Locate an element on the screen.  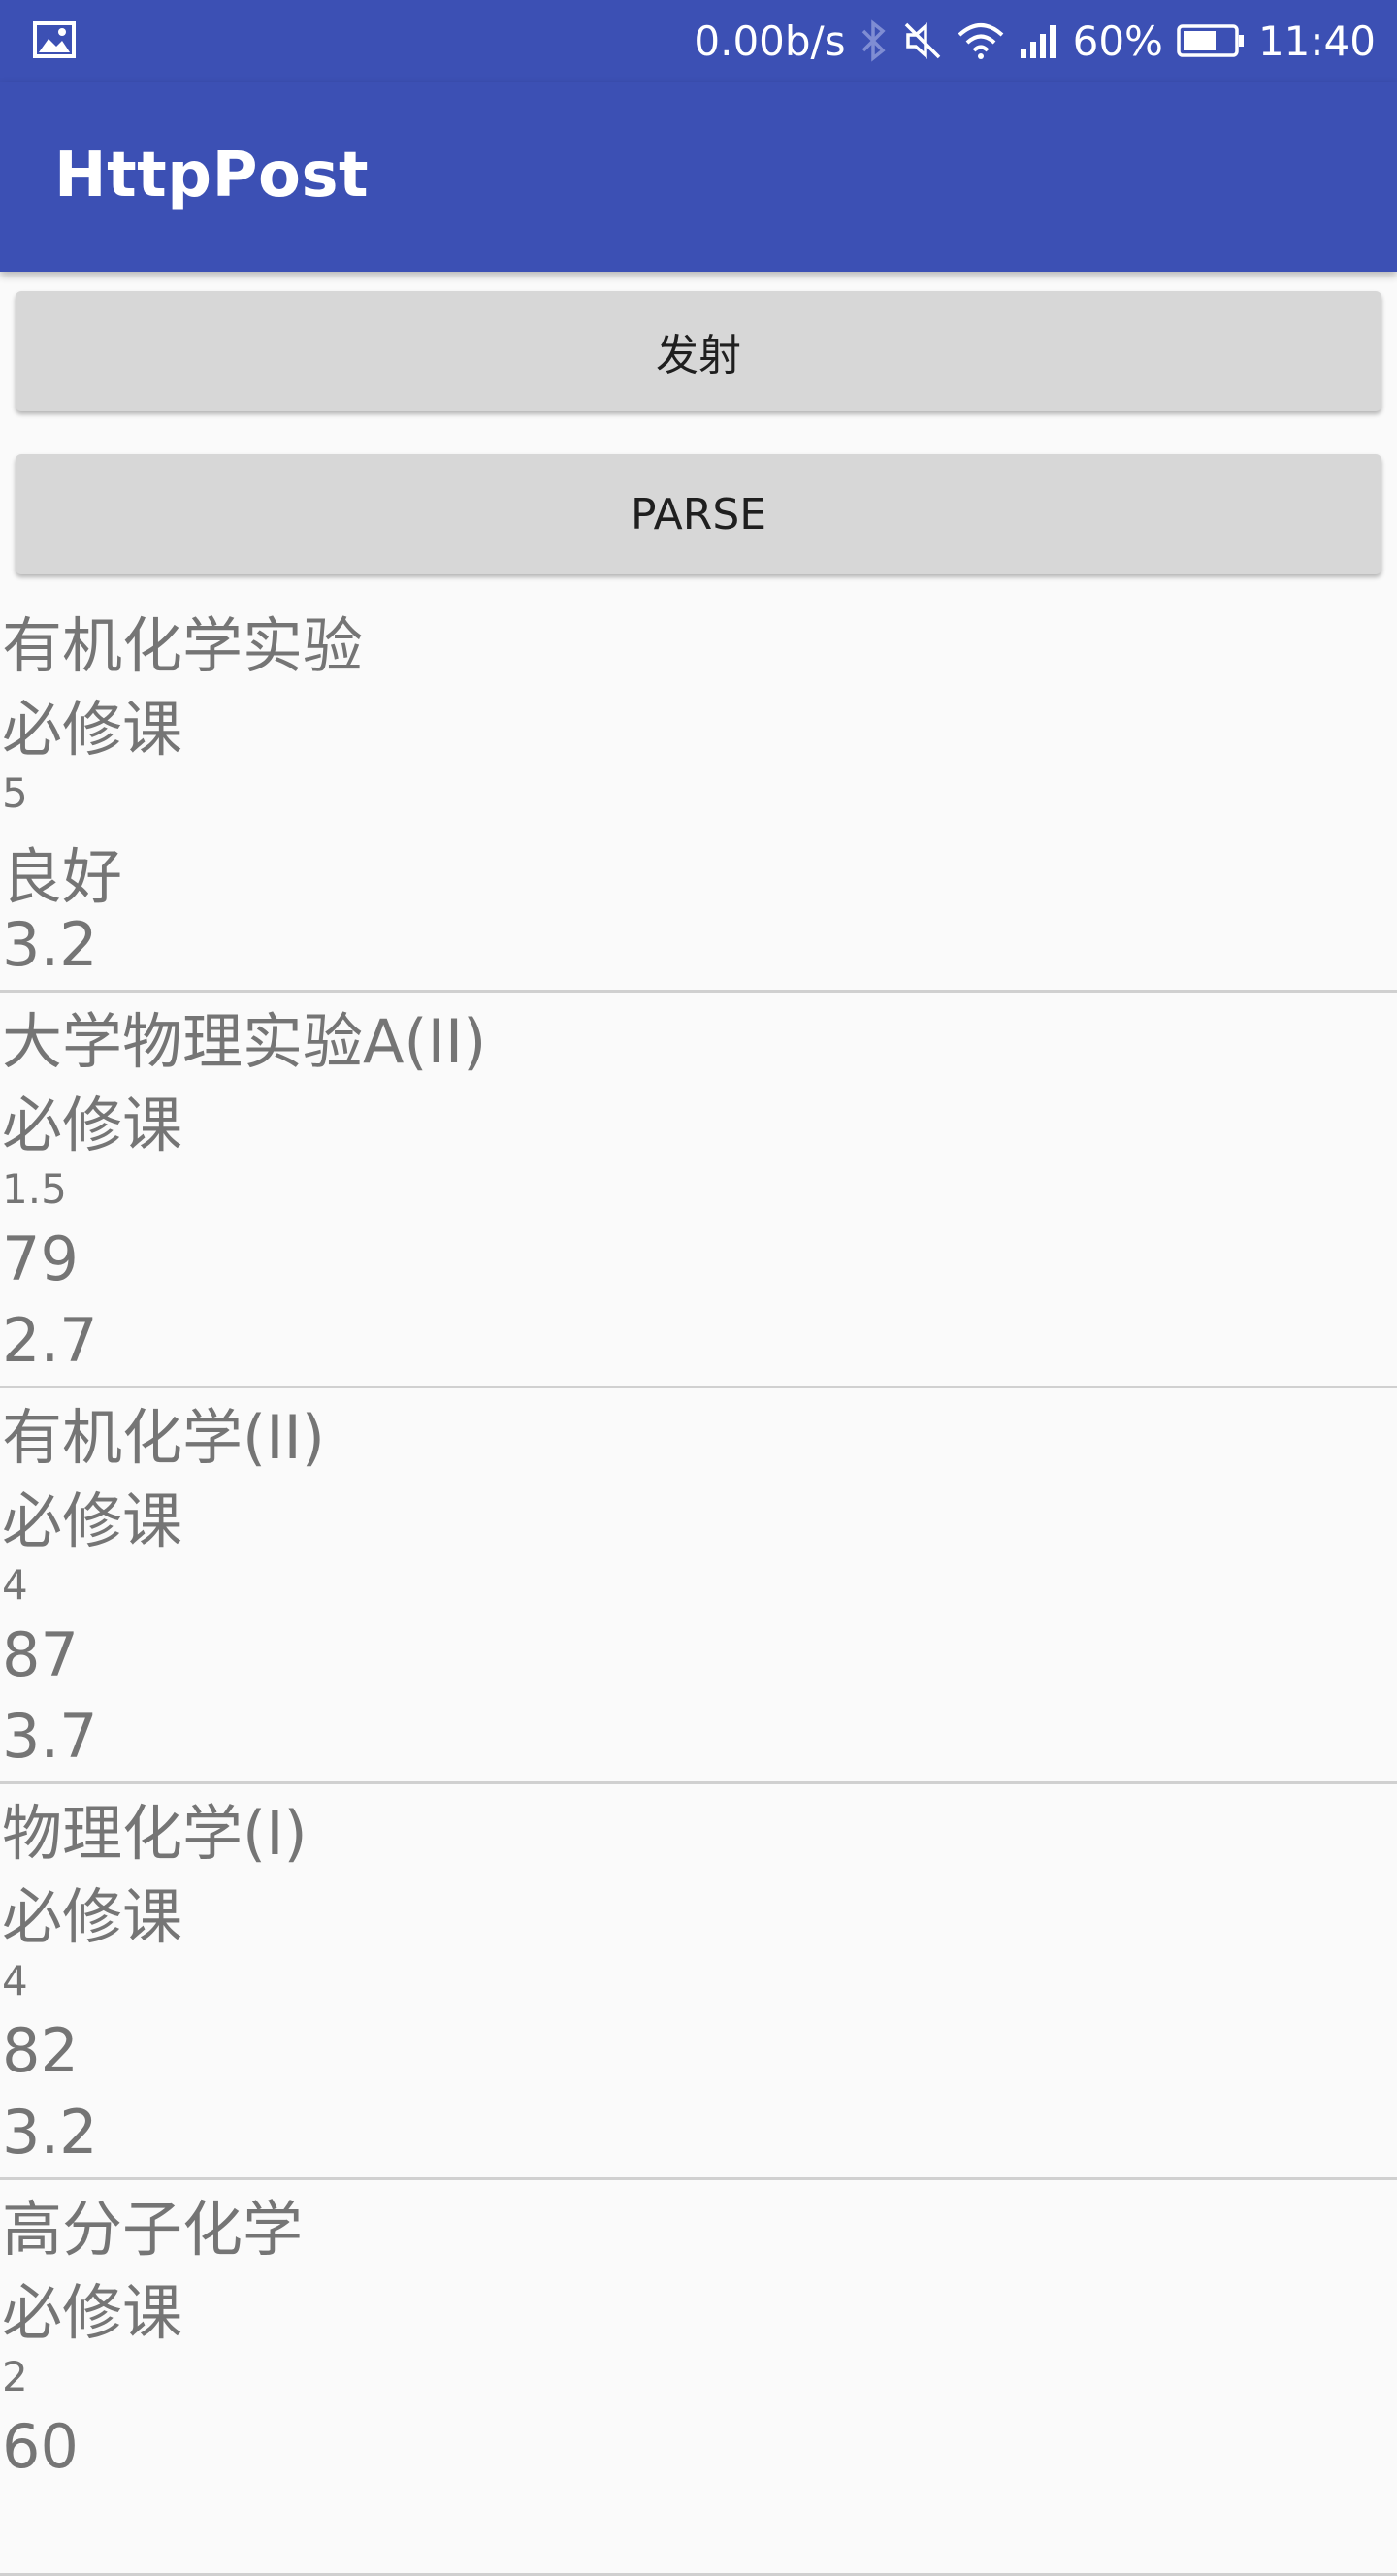
signal-icon is located at coordinates (1038, 41).